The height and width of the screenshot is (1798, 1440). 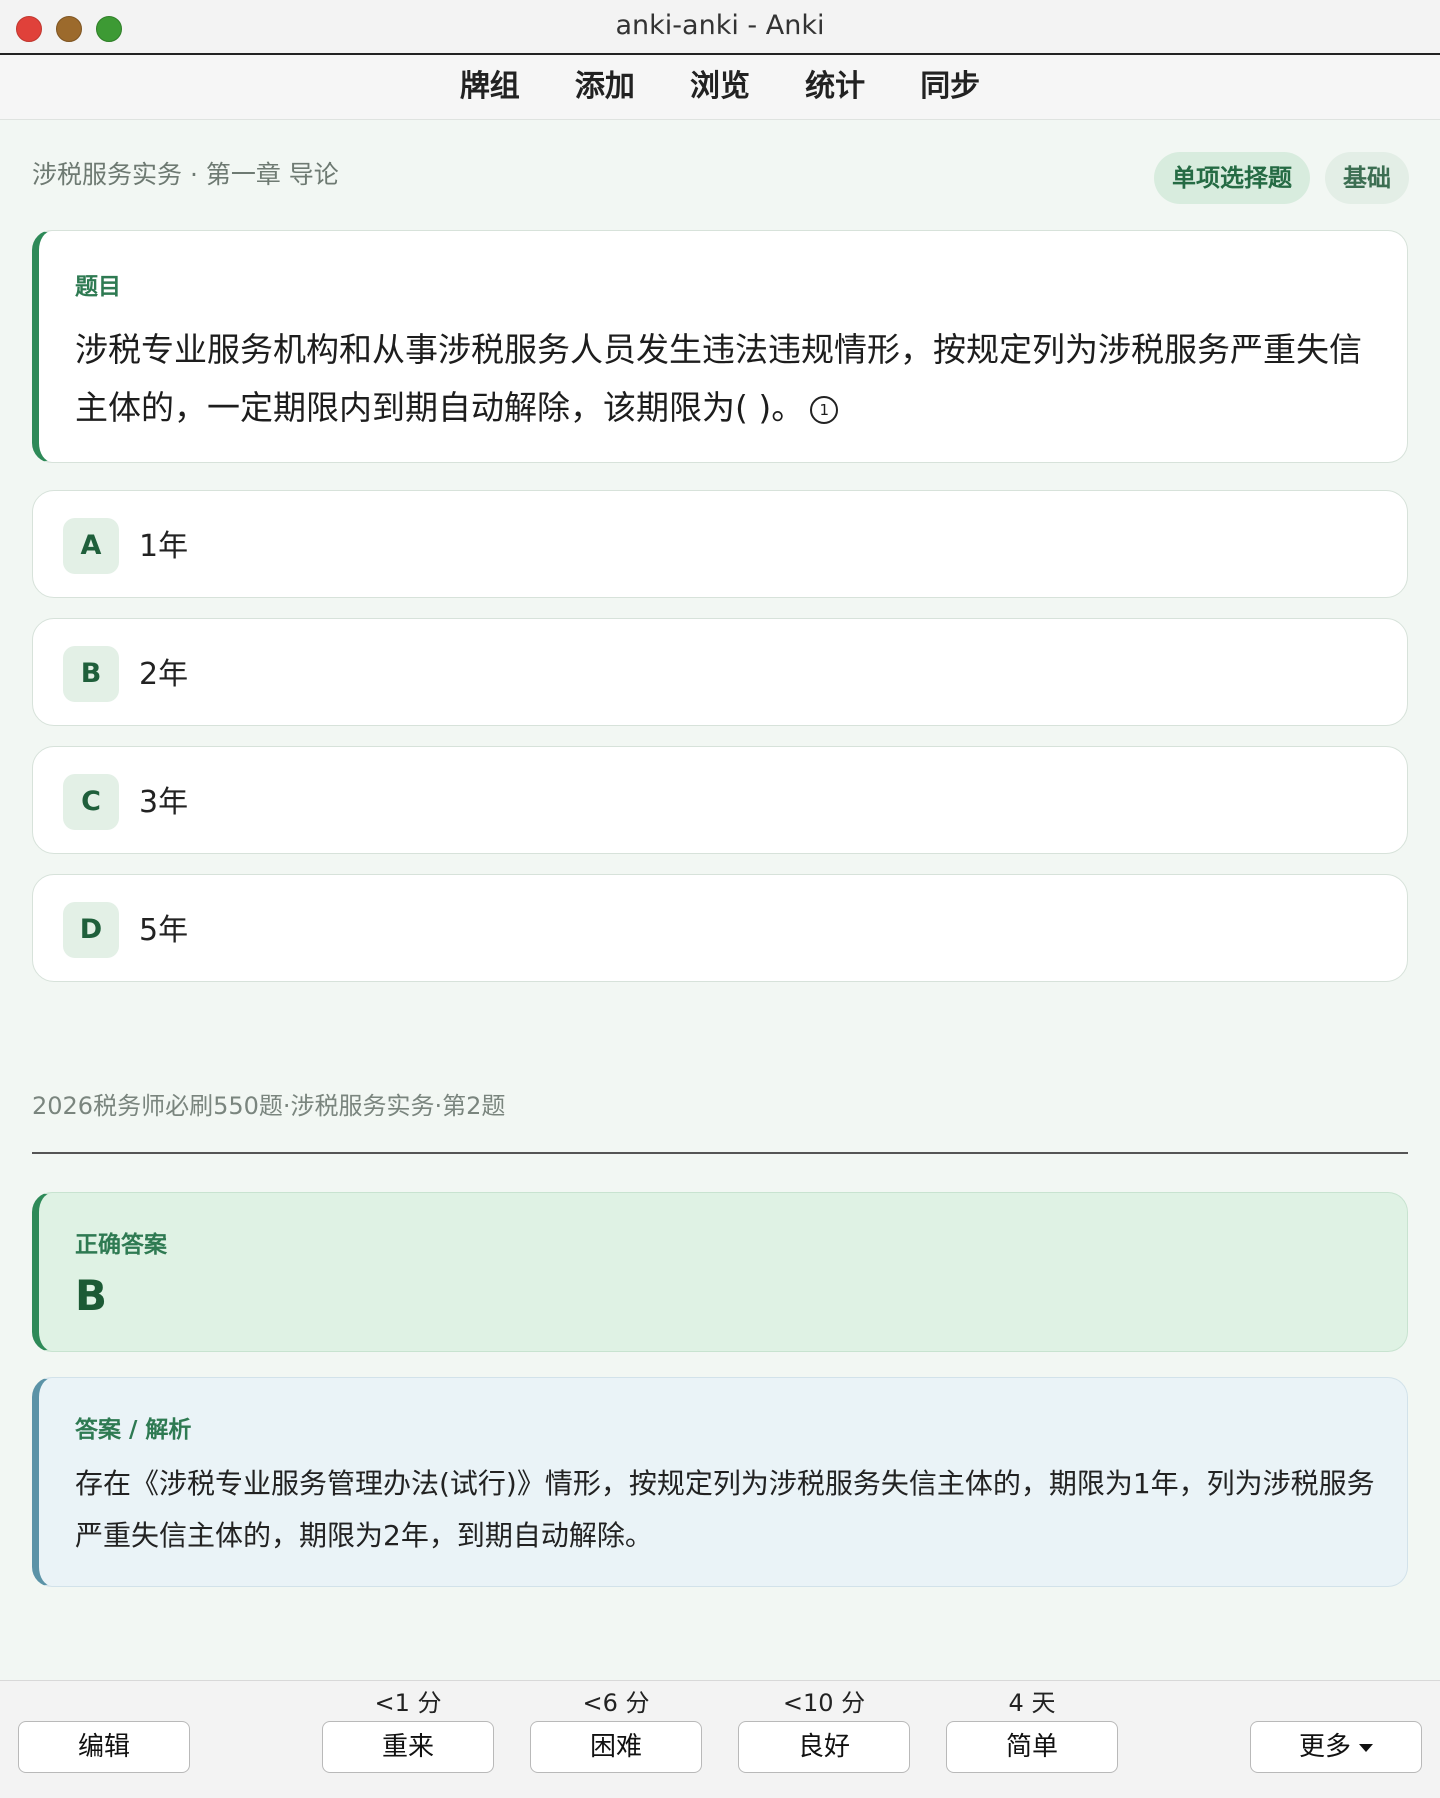 What do you see at coordinates (720, 928) in the screenshot?
I see `option-d: D 5年` at bounding box center [720, 928].